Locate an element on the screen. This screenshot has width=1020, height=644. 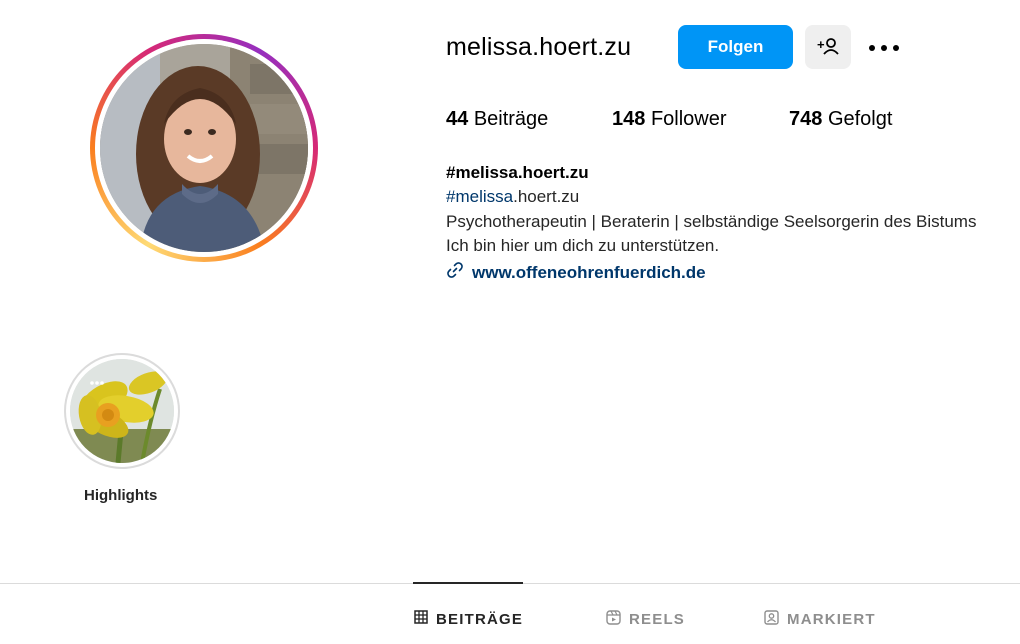
followers-count: 148 is located at coordinates (629, 119).